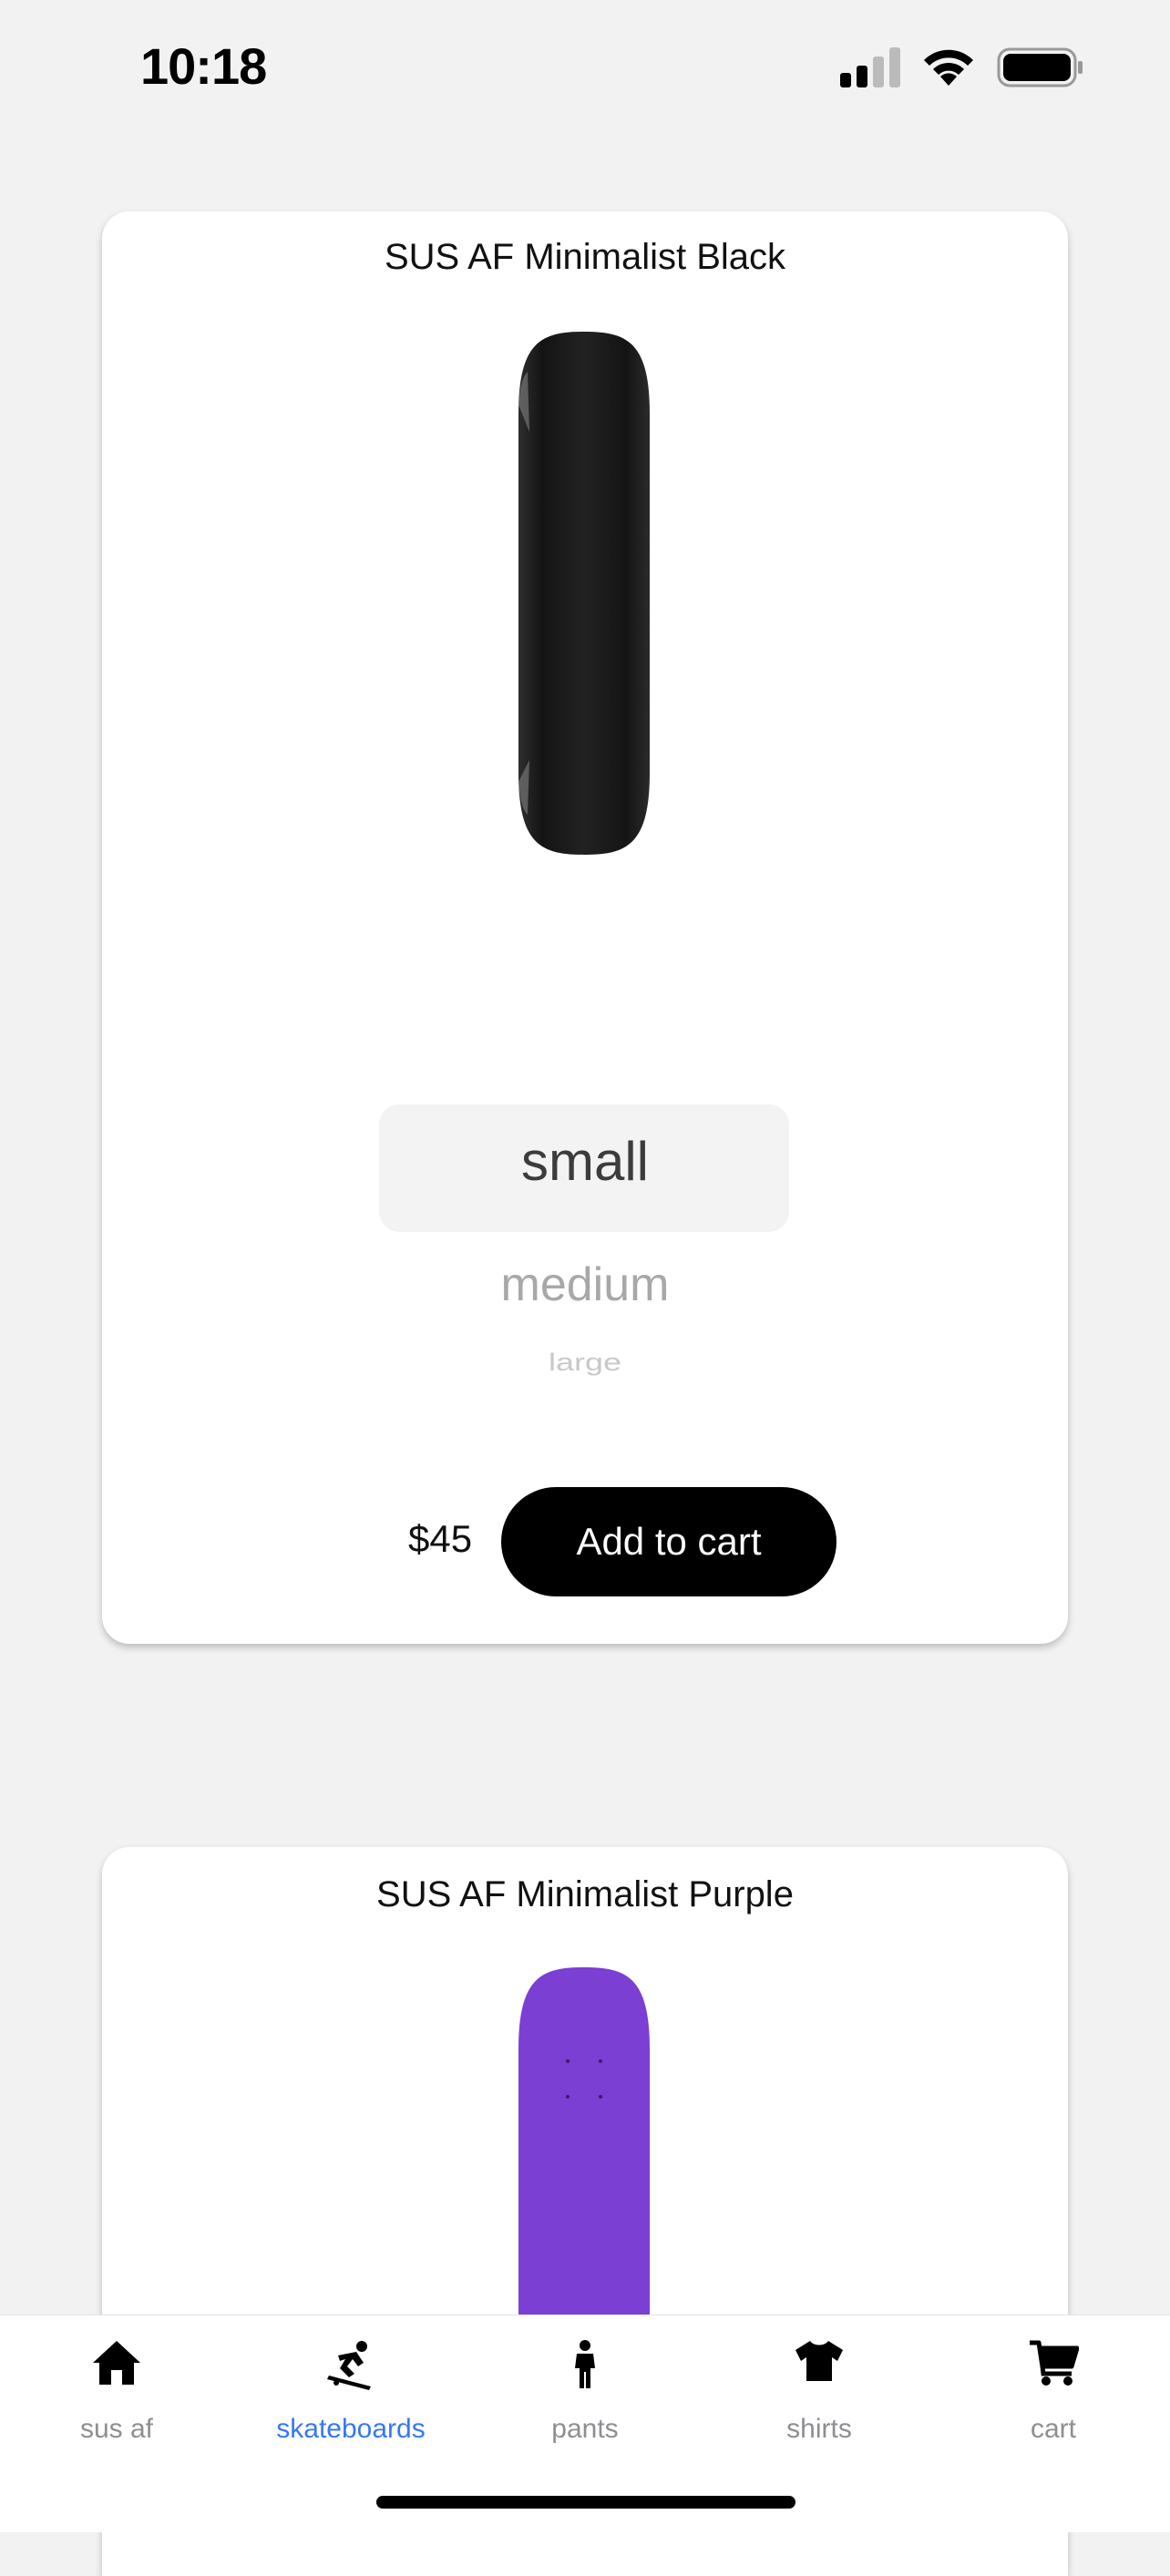 The width and height of the screenshot is (1170, 2576). I want to click on person-icon, so click(585, 2364).